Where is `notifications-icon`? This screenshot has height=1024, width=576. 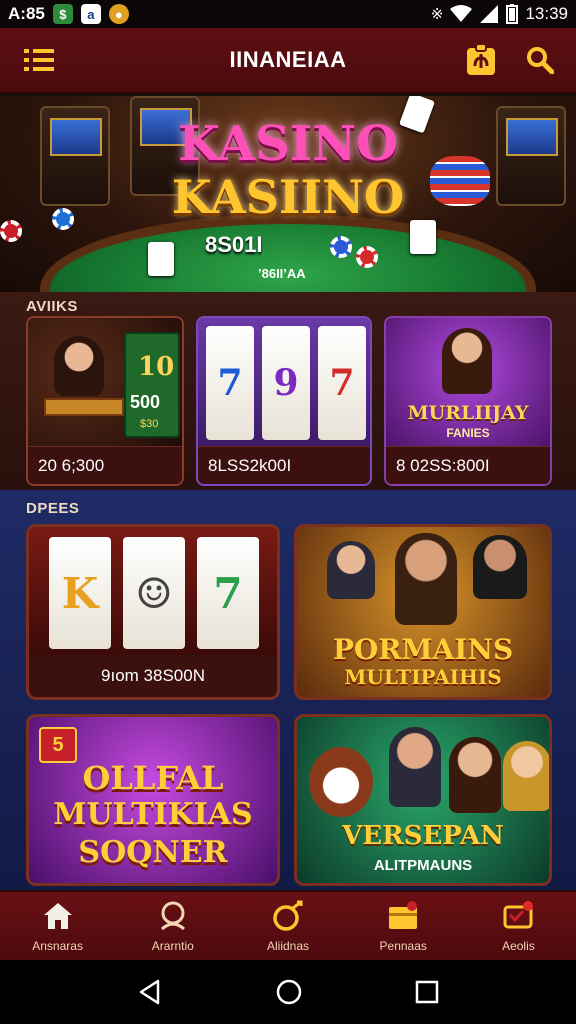 notifications-icon is located at coordinates (518, 915).